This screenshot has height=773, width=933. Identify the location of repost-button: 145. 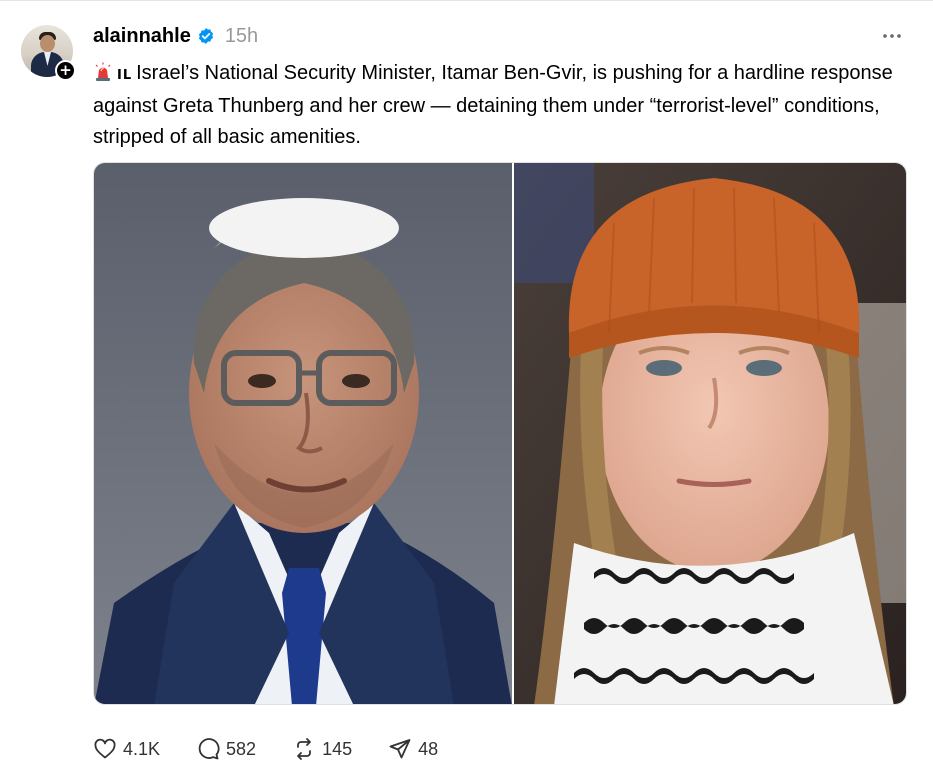
(322, 749).